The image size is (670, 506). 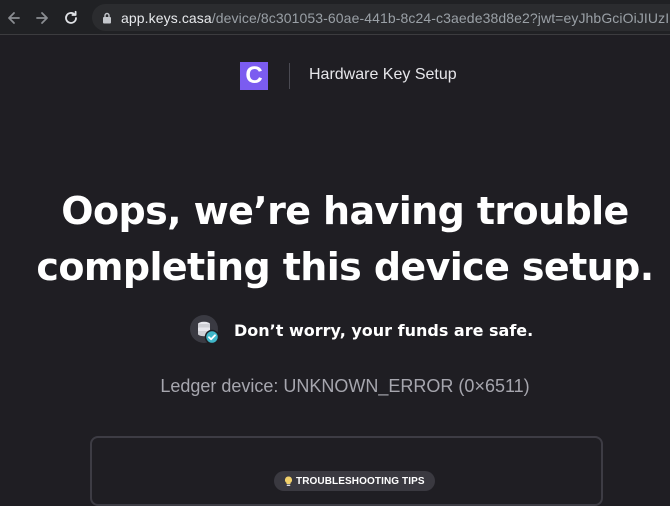 I want to click on forward-button, so click(x=42, y=18).